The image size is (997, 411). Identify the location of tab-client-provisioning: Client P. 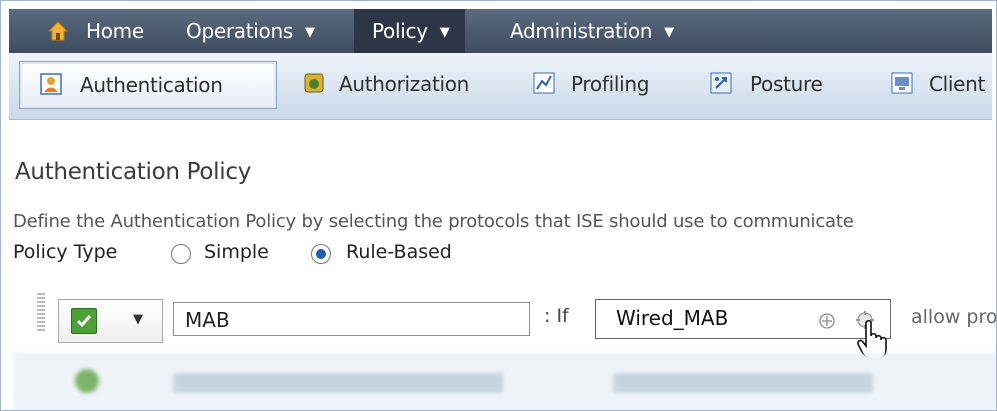
(939, 84).